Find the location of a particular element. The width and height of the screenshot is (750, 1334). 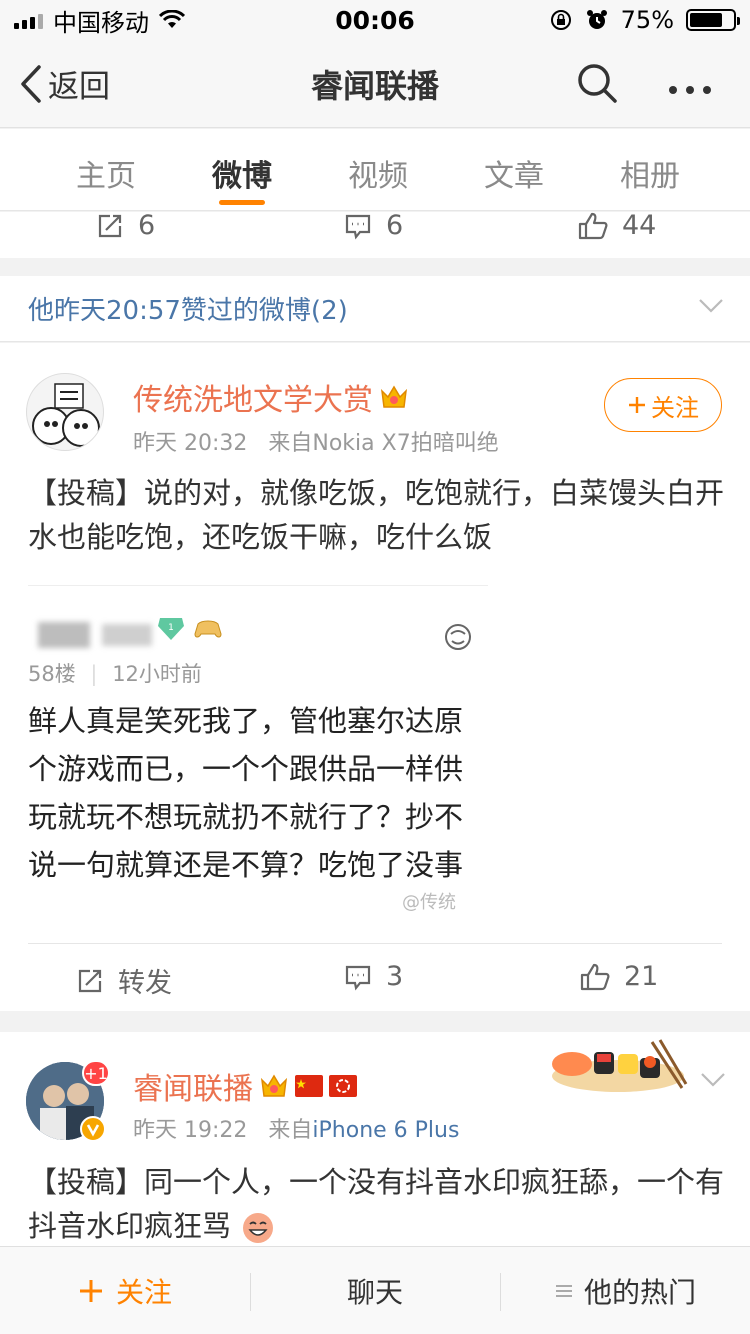

carrier-label: 中国移动 is located at coordinates (101, 22).